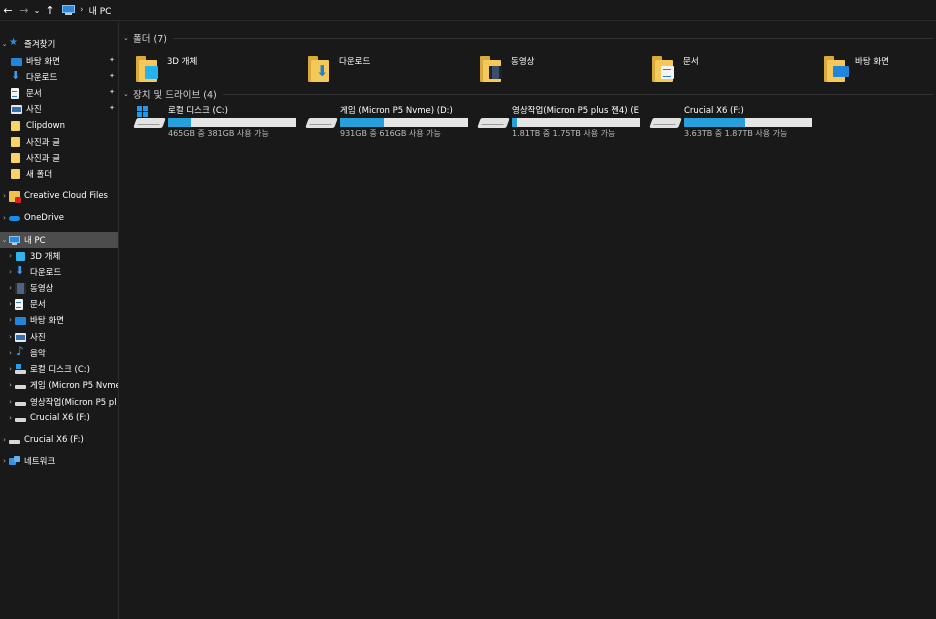  What do you see at coordinates (59, 440) in the screenshot?
I see `sidebar-crucial-x6: › Crucial X6 (F:)` at bounding box center [59, 440].